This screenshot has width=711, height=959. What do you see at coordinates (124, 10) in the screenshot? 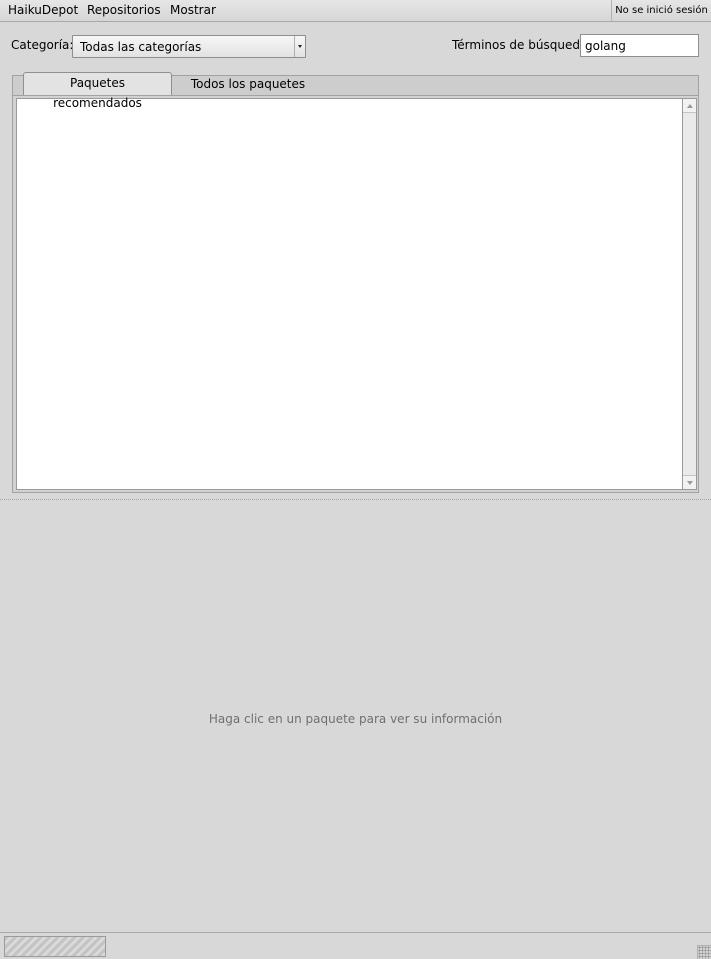
I see `menu-repositorios: Repositorios` at bounding box center [124, 10].